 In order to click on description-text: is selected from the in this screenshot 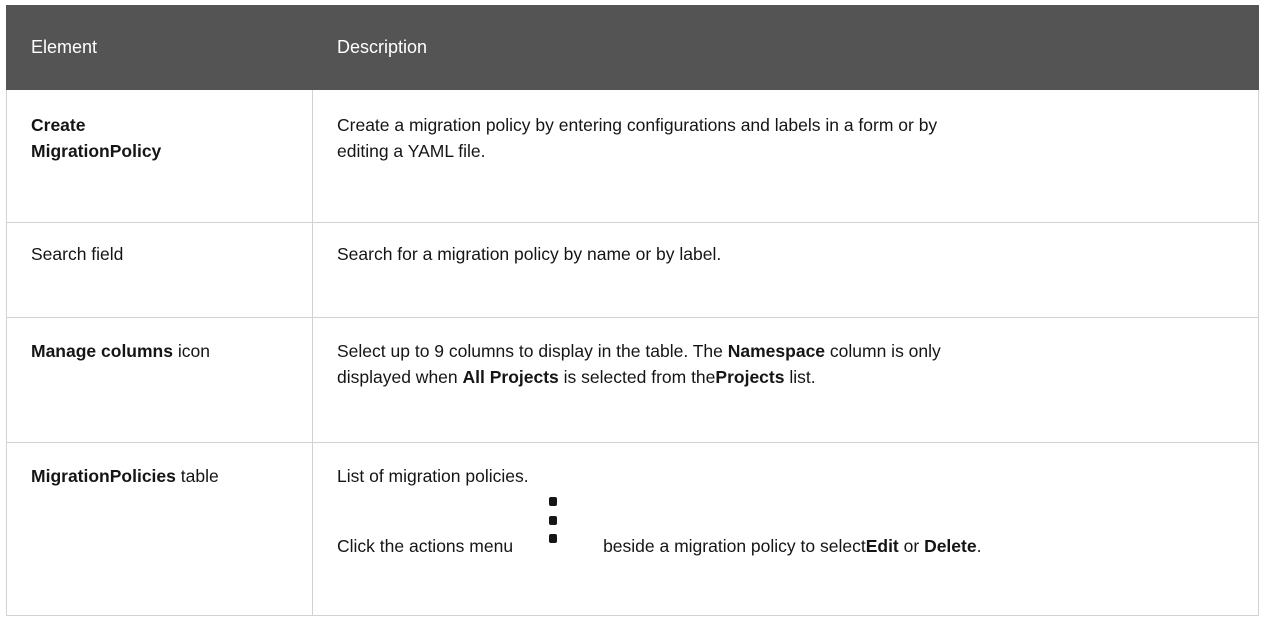, I will do `click(637, 377)`.